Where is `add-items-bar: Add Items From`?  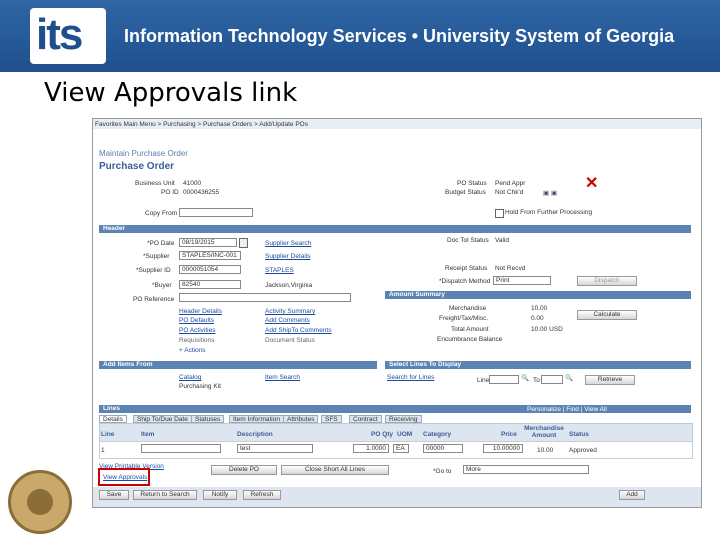
add-items-bar: Add Items From is located at coordinates (238, 365).